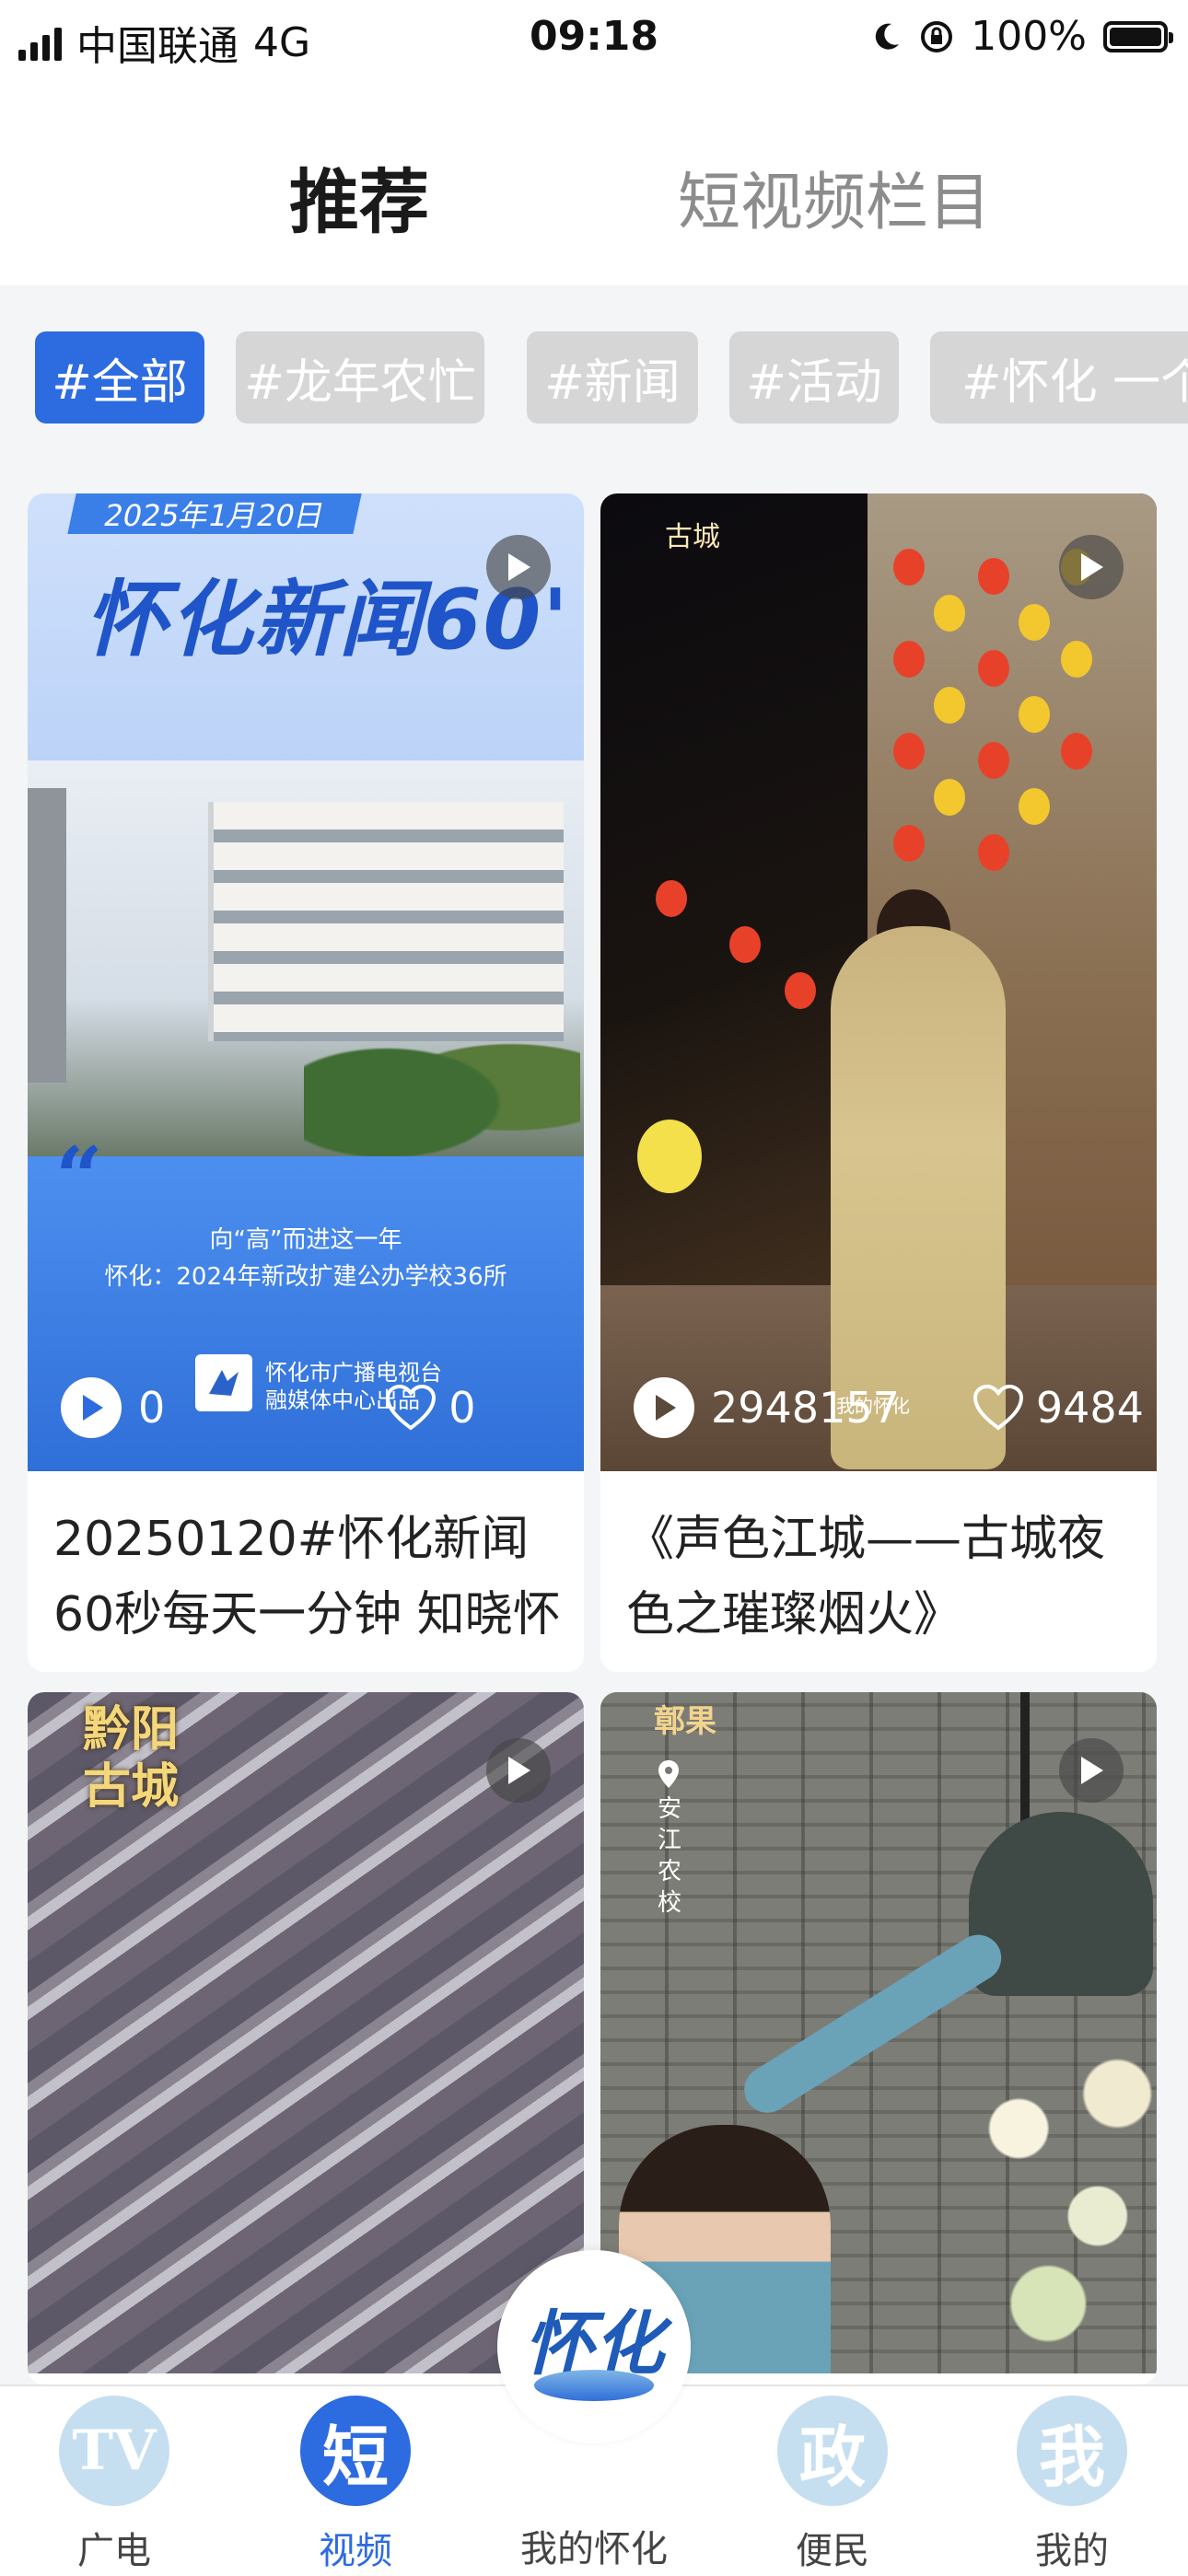  I want to click on chip-dragon-year-farming: #龙年农忙, so click(360, 377).